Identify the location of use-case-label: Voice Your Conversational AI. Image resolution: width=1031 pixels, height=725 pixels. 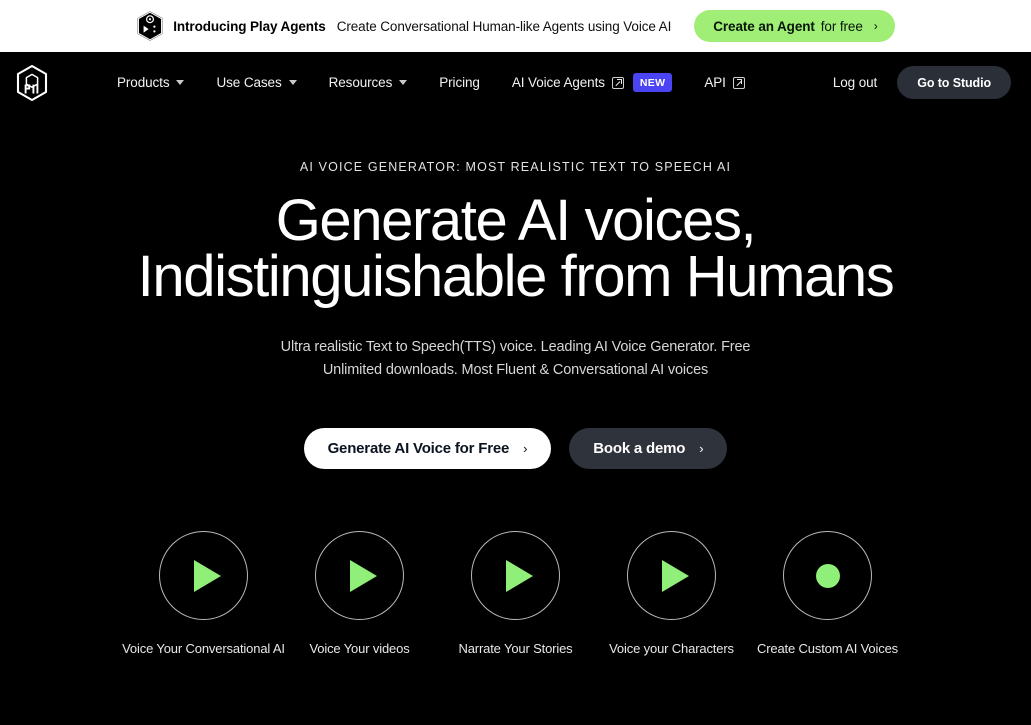
(203, 648).